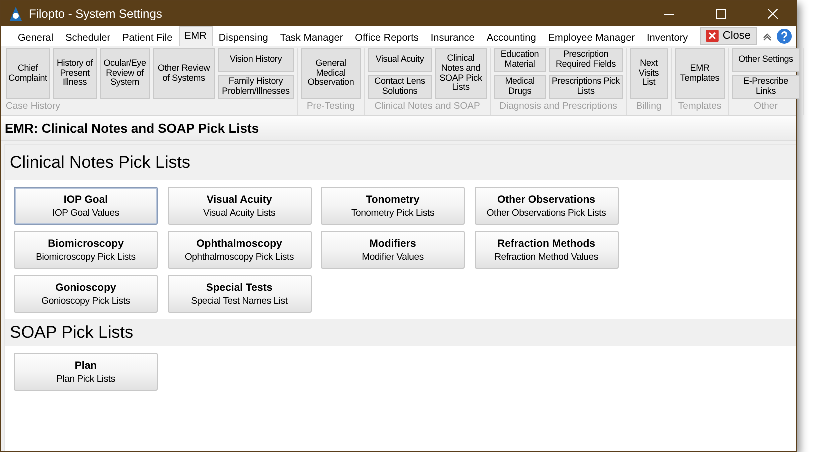 Image resolution: width=813 pixels, height=461 pixels. Describe the element at coordinates (387, 37) in the screenshot. I see `tab: Office Reports` at that location.